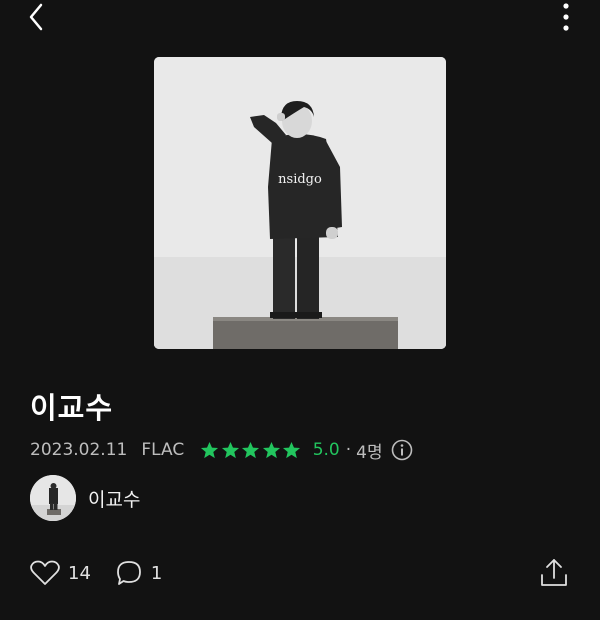  Describe the element at coordinates (79, 450) in the screenshot. I see `release-date: 2023.02.11` at that location.